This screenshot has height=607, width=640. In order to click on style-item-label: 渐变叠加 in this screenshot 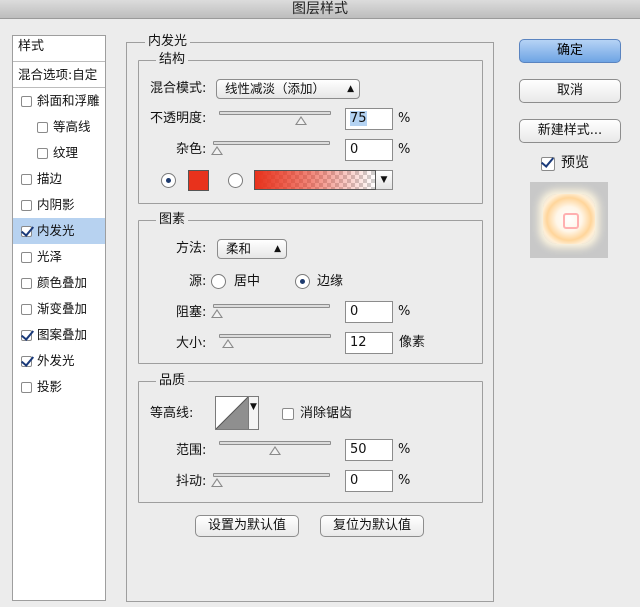, I will do `click(62, 308)`.